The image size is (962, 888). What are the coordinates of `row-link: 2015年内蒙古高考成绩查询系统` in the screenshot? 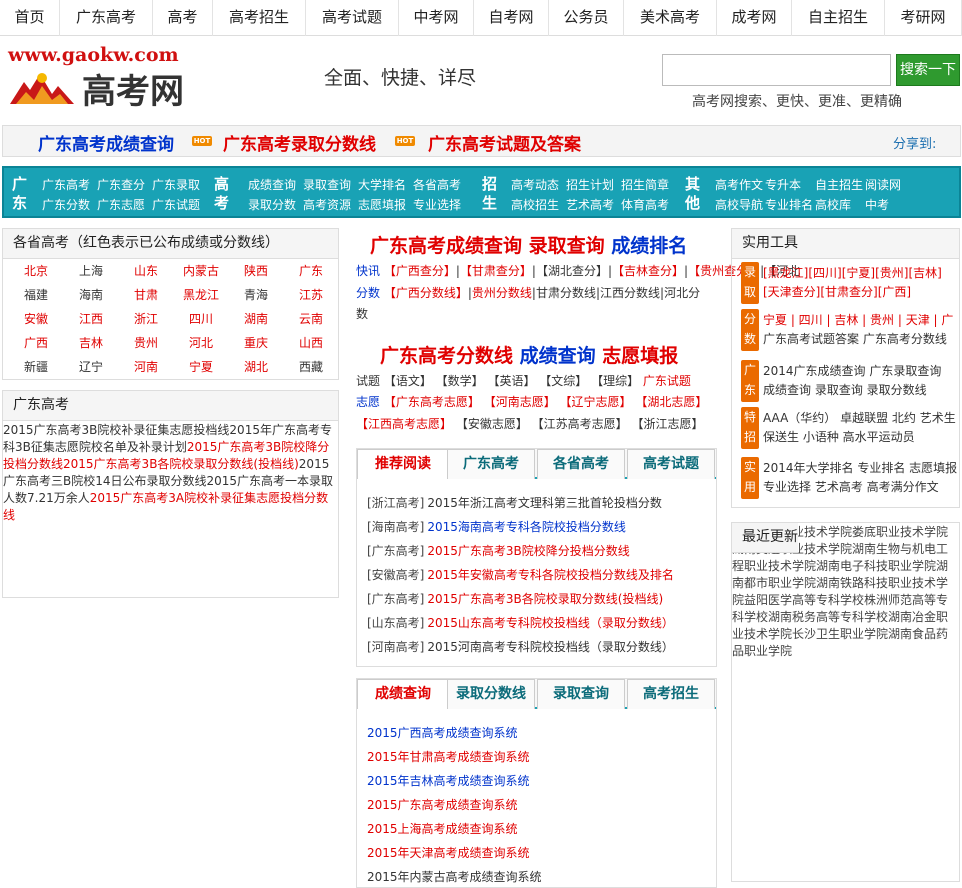 It's located at (454, 877).